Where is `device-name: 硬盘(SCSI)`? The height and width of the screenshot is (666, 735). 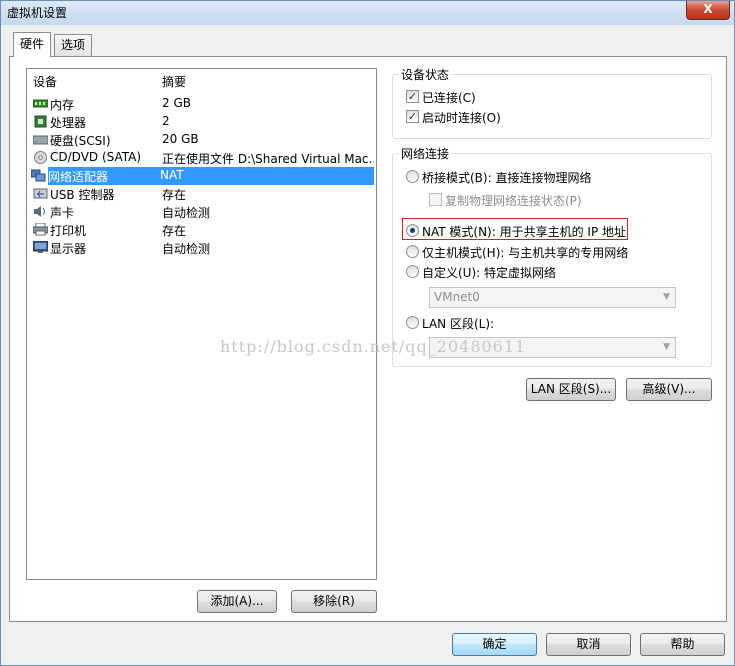 device-name: 硬盘(SCSI) is located at coordinates (80, 141).